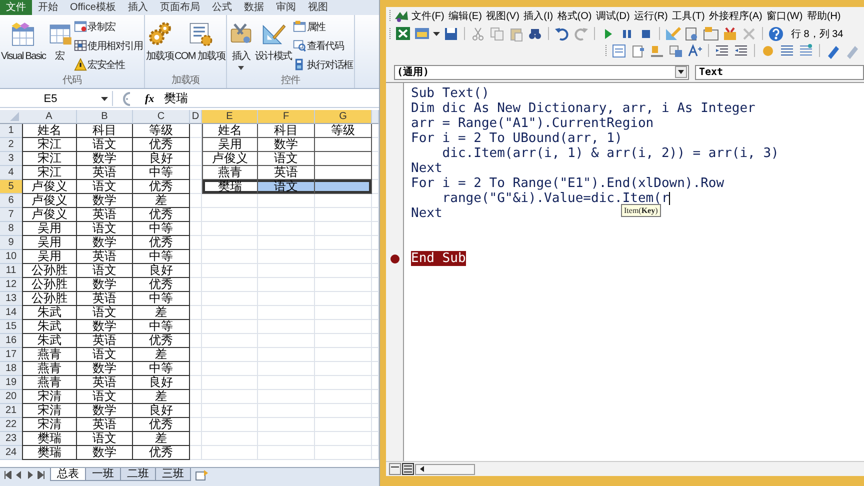  What do you see at coordinates (11, 369) in the screenshot?
I see `row-header: 18` at bounding box center [11, 369].